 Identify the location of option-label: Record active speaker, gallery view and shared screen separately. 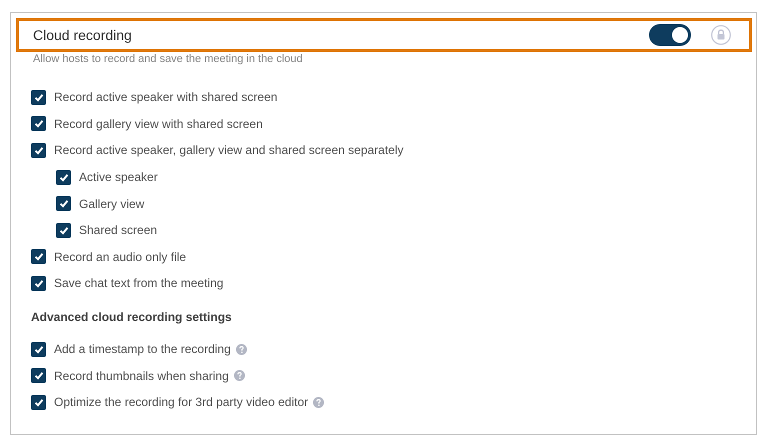
(229, 150).